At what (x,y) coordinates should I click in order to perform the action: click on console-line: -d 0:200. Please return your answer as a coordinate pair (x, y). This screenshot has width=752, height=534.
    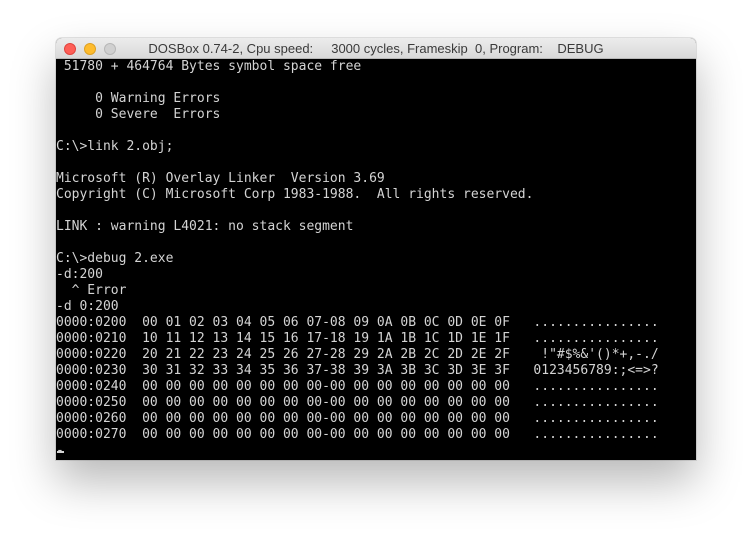
    Looking at the image, I should click on (87, 306).